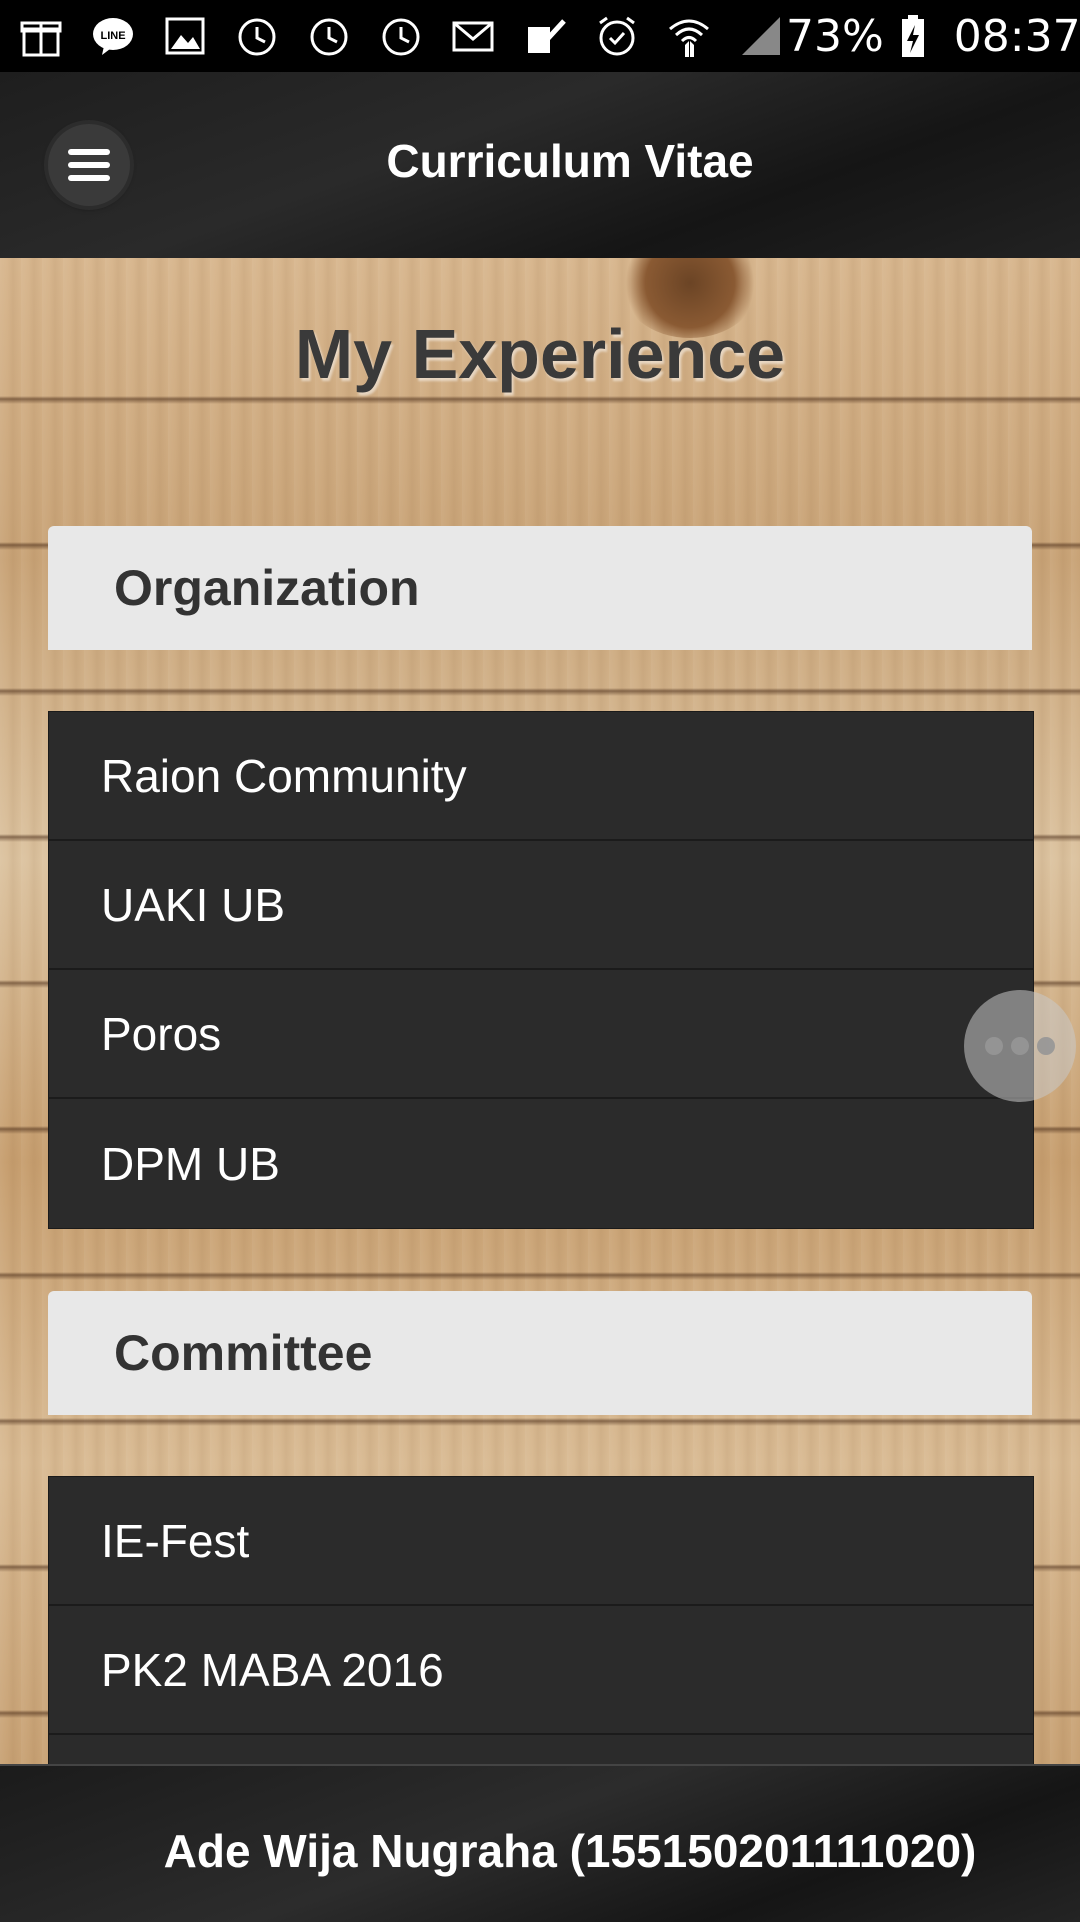 The height and width of the screenshot is (1922, 1080). Describe the element at coordinates (919, 36) in the screenshot. I see `battery-icon` at that location.